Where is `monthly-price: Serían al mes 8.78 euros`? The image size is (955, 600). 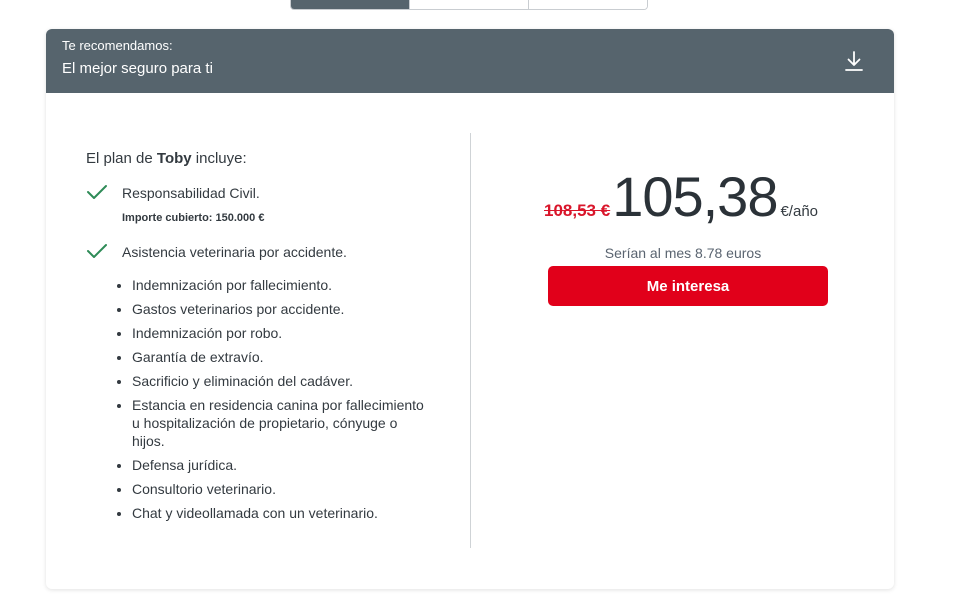 monthly-price: Serían al mes 8.78 euros is located at coordinates (683, 253).